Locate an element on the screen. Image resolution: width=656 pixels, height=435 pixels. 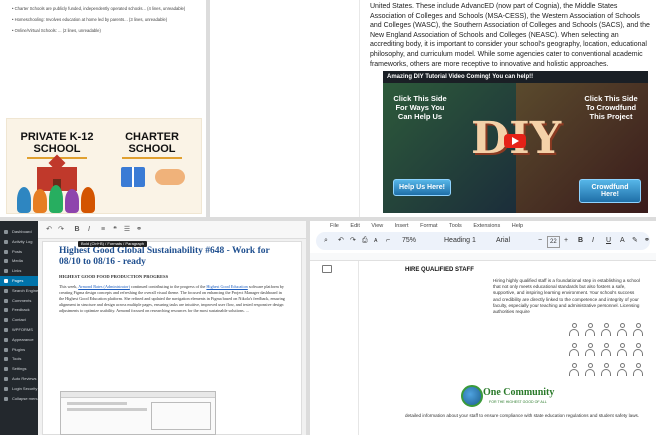
italic-icon: I is located at coordinates (89, 230).